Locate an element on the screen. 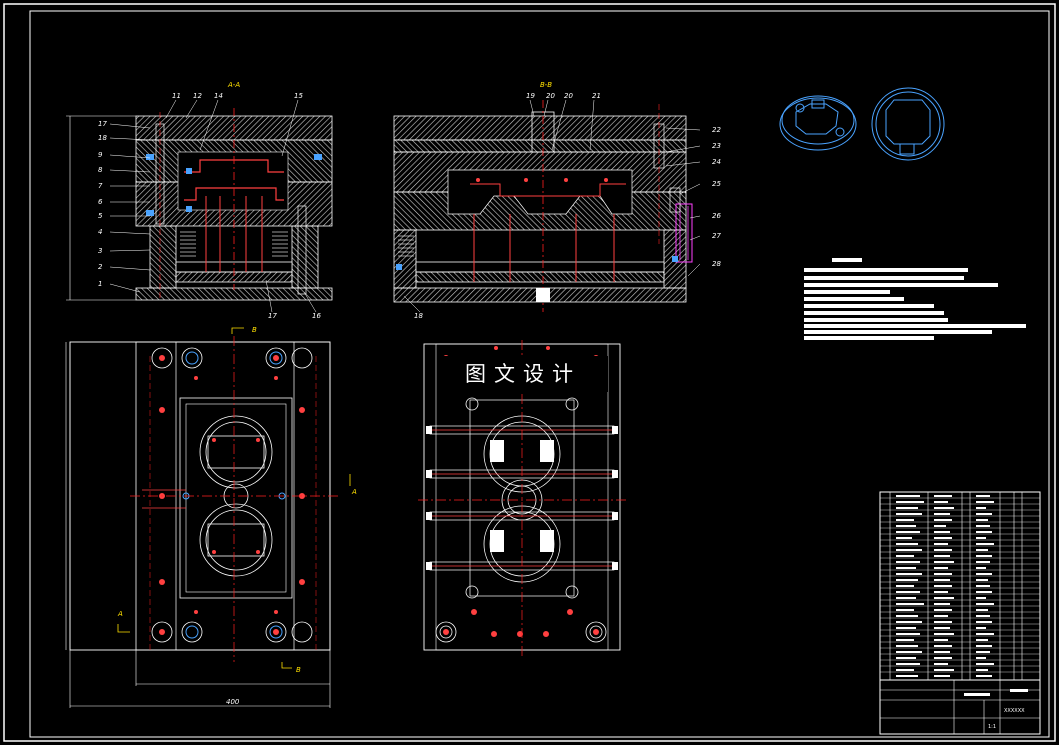  callout-number: 16 is located at coordinates (316, 316).